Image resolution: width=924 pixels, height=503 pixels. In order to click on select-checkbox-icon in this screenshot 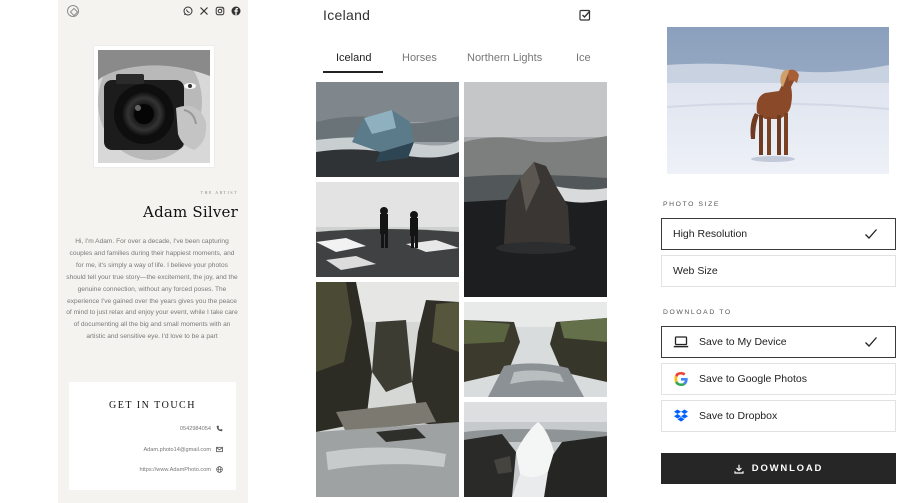, I will do `click(585, 15)`.